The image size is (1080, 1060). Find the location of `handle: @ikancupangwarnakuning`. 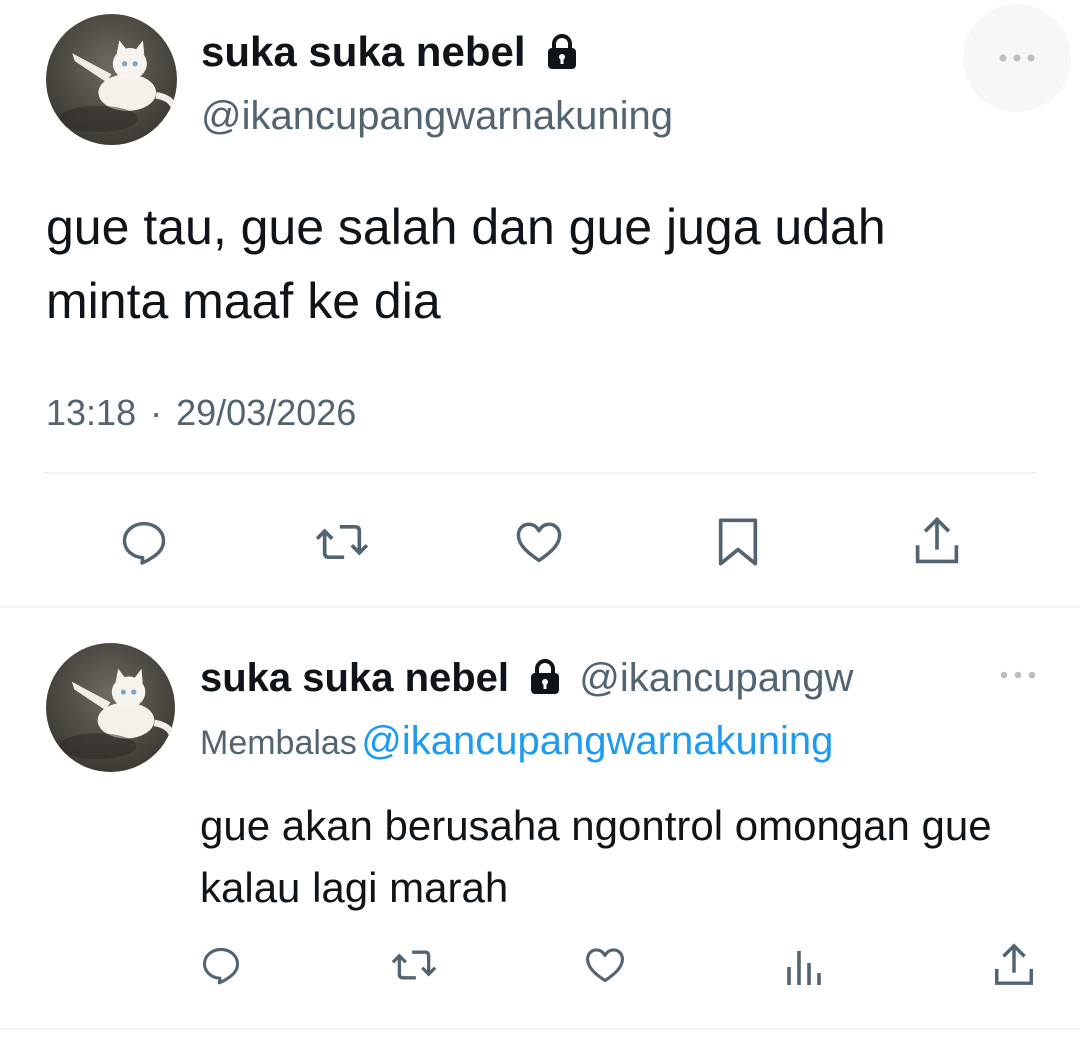

handle: @ikancupangwarnakuning is located at coordinates (437, 116).